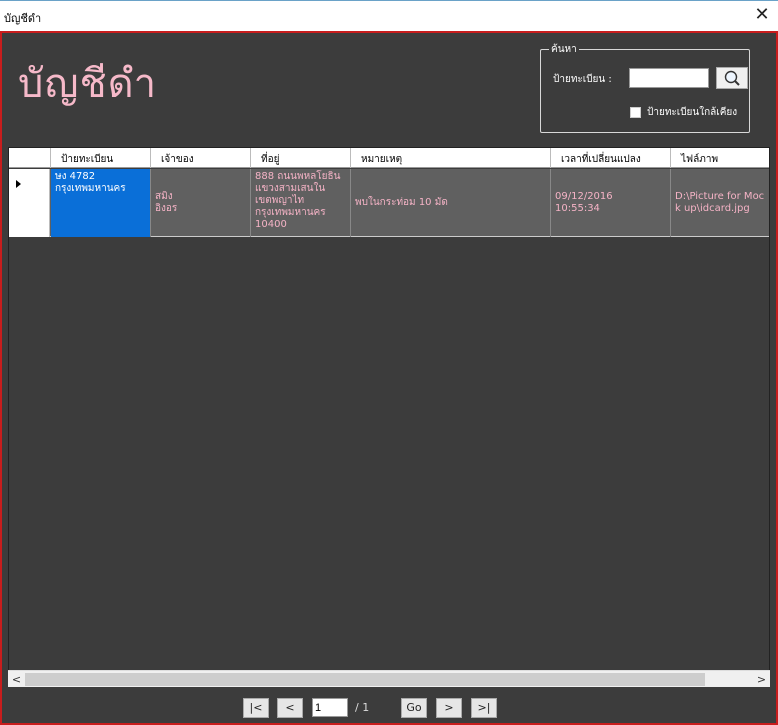 This screenshot has width=778, height=725. What do you see at coordinates (414, 708) in the screenshot?
I see `go-button: Go` at bounding box center [414, 708].